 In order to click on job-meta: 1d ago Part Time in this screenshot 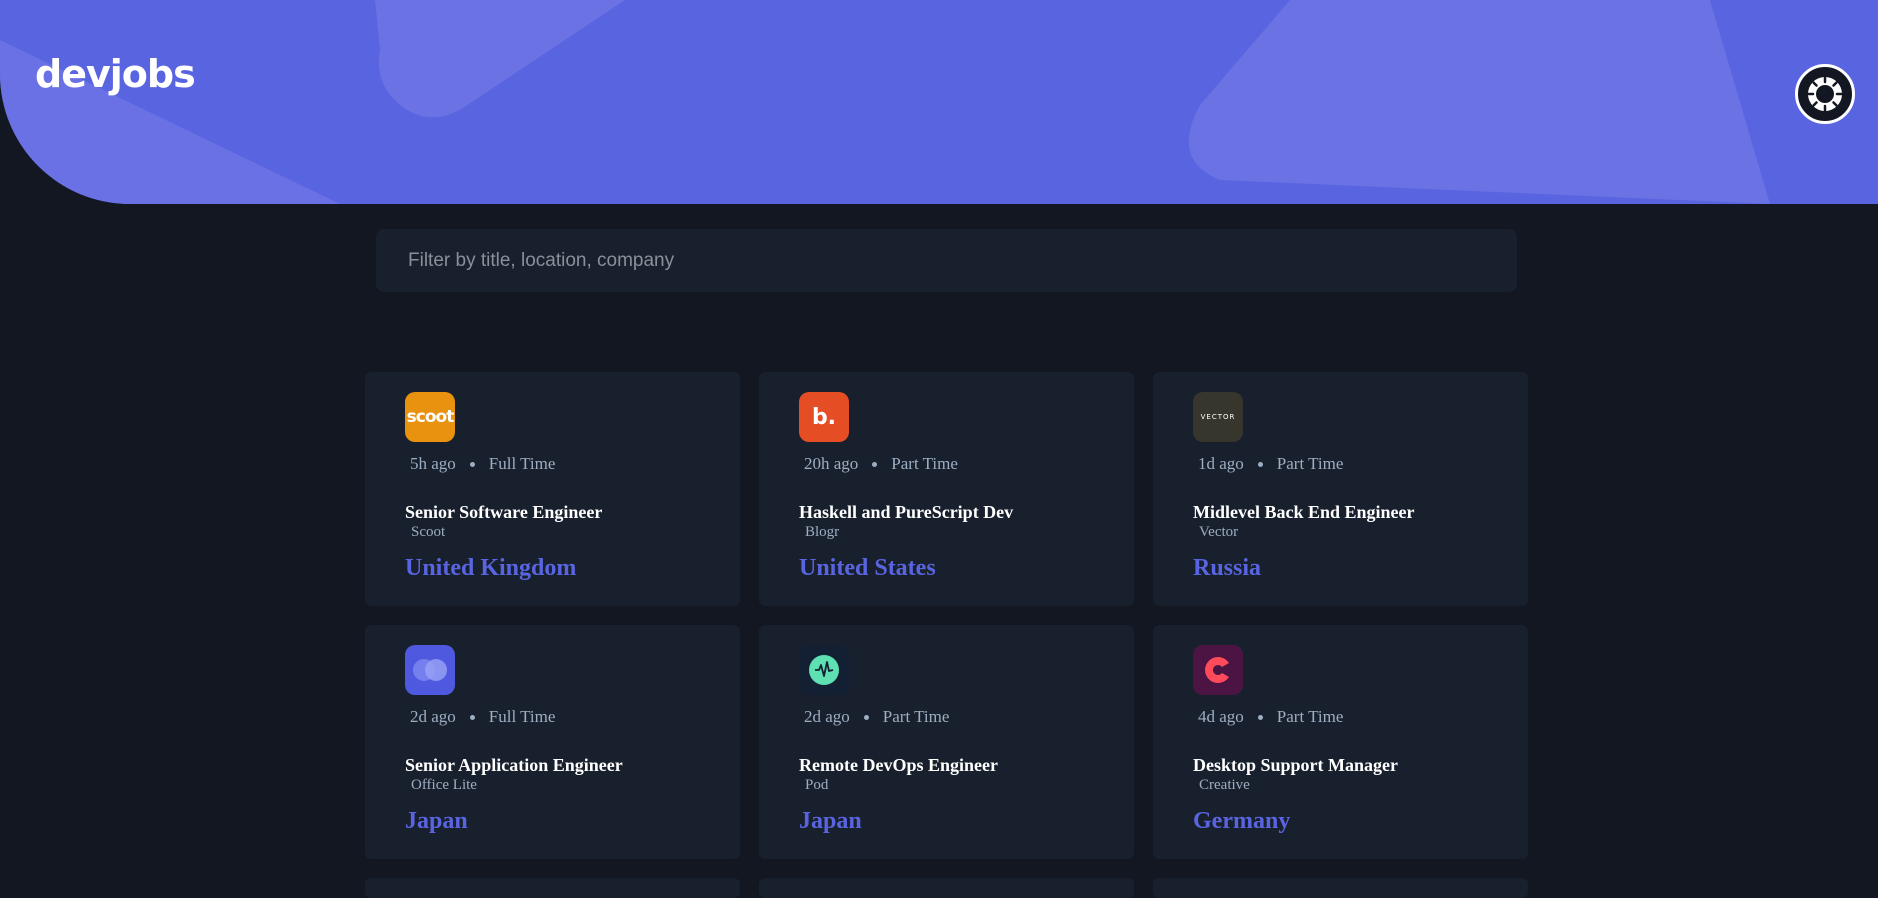, I will do `click(1270, 464)`.